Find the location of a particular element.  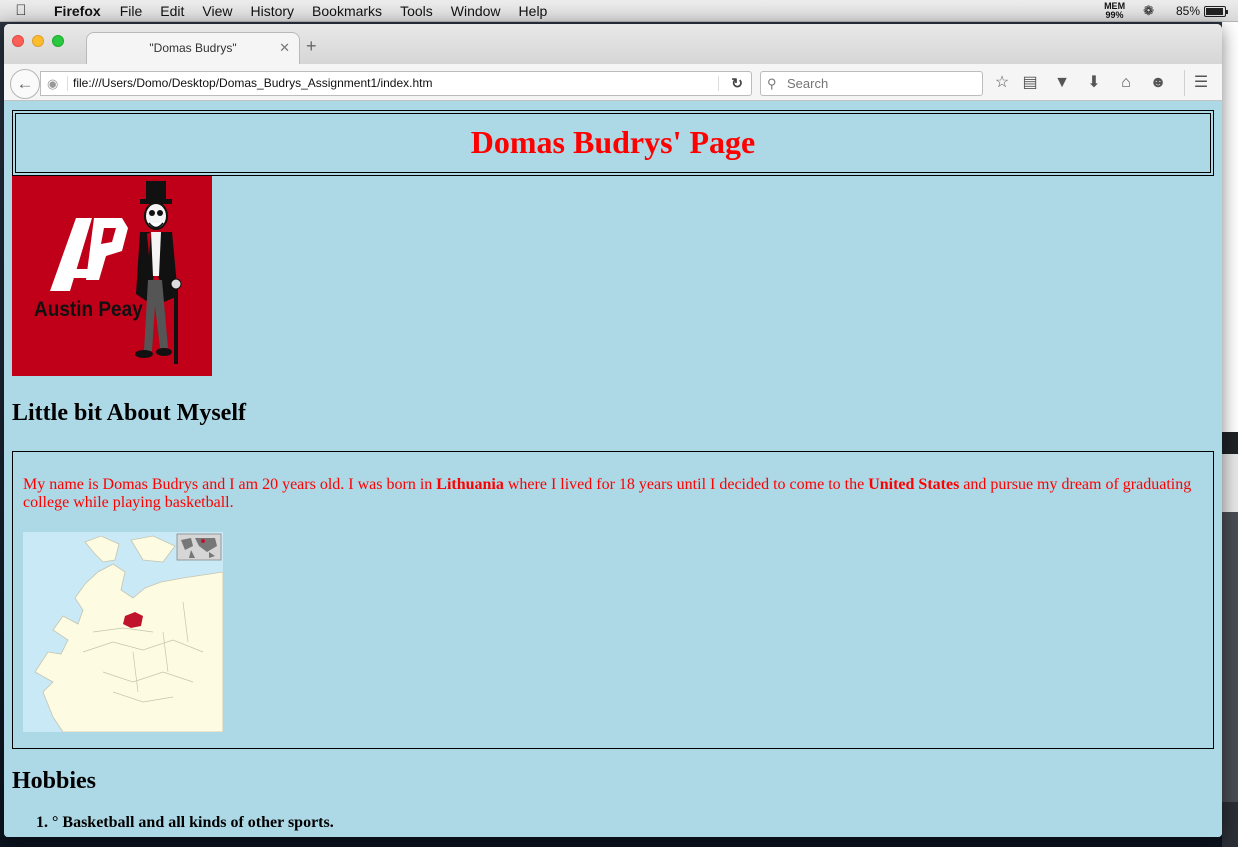

bookmark-star-icon: ☆ is located at coordinates (1002, 83).